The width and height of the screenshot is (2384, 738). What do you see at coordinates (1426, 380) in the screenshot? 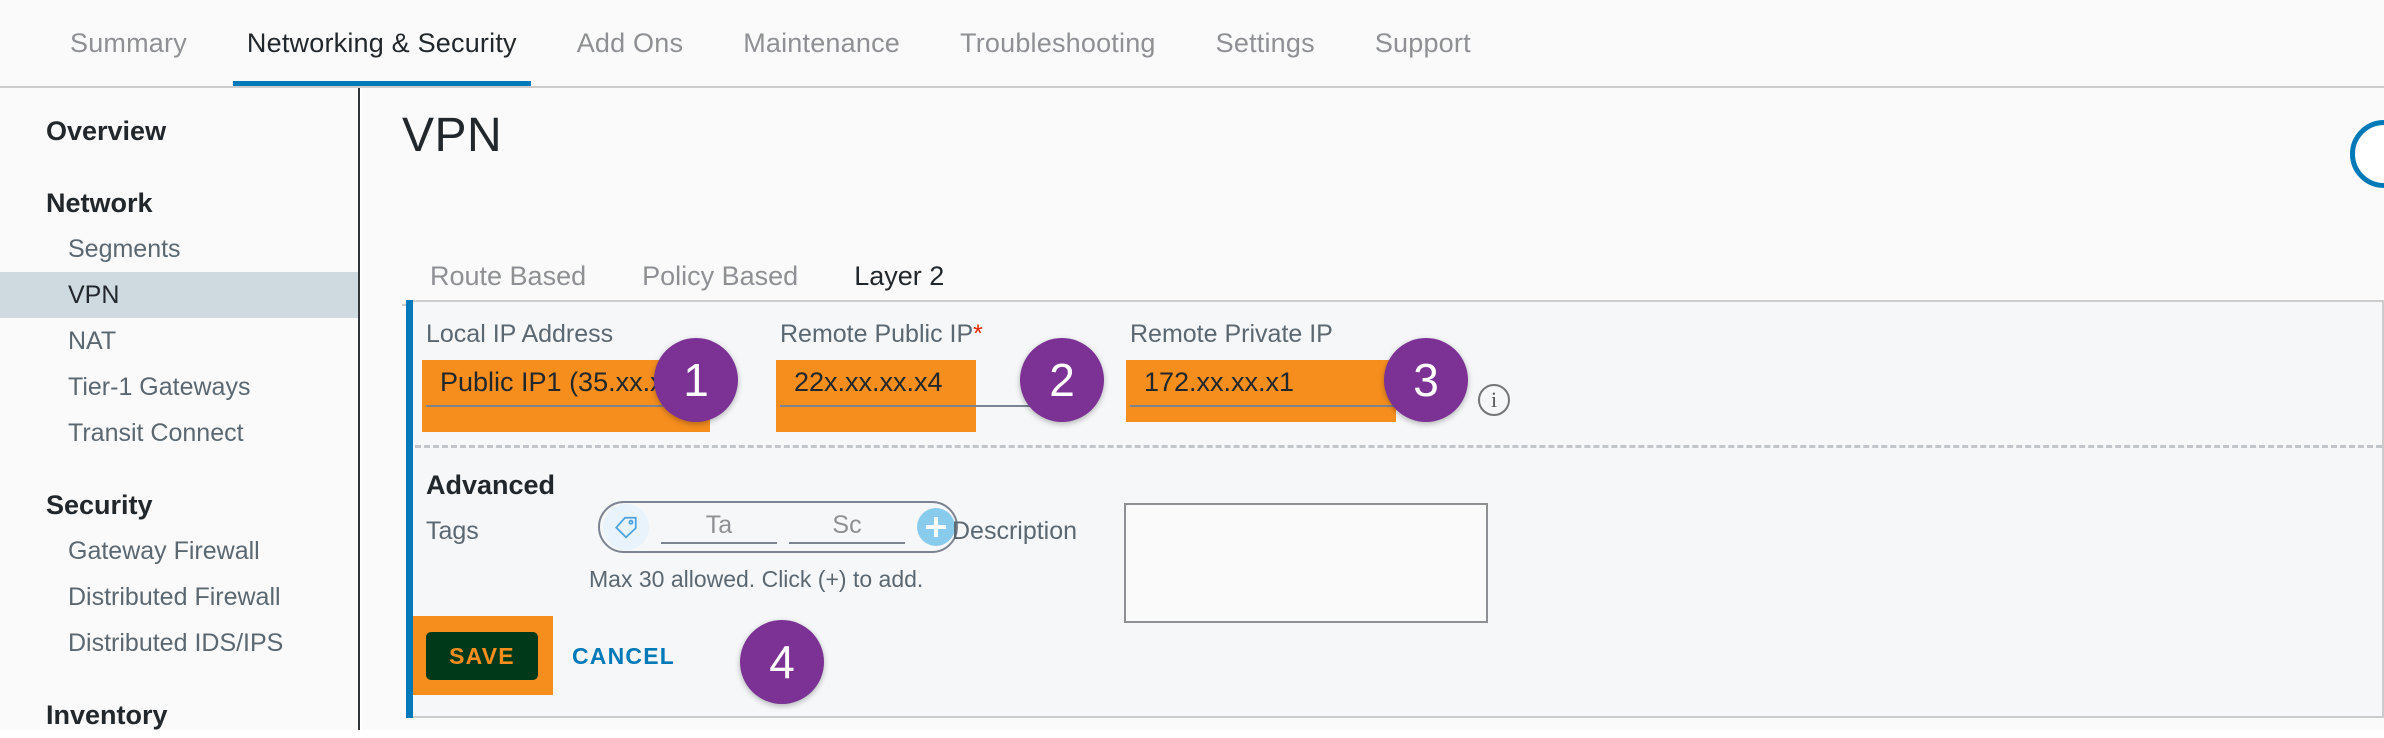
I see `callout-badge-3: 3` at bounding box center [1426, 380].